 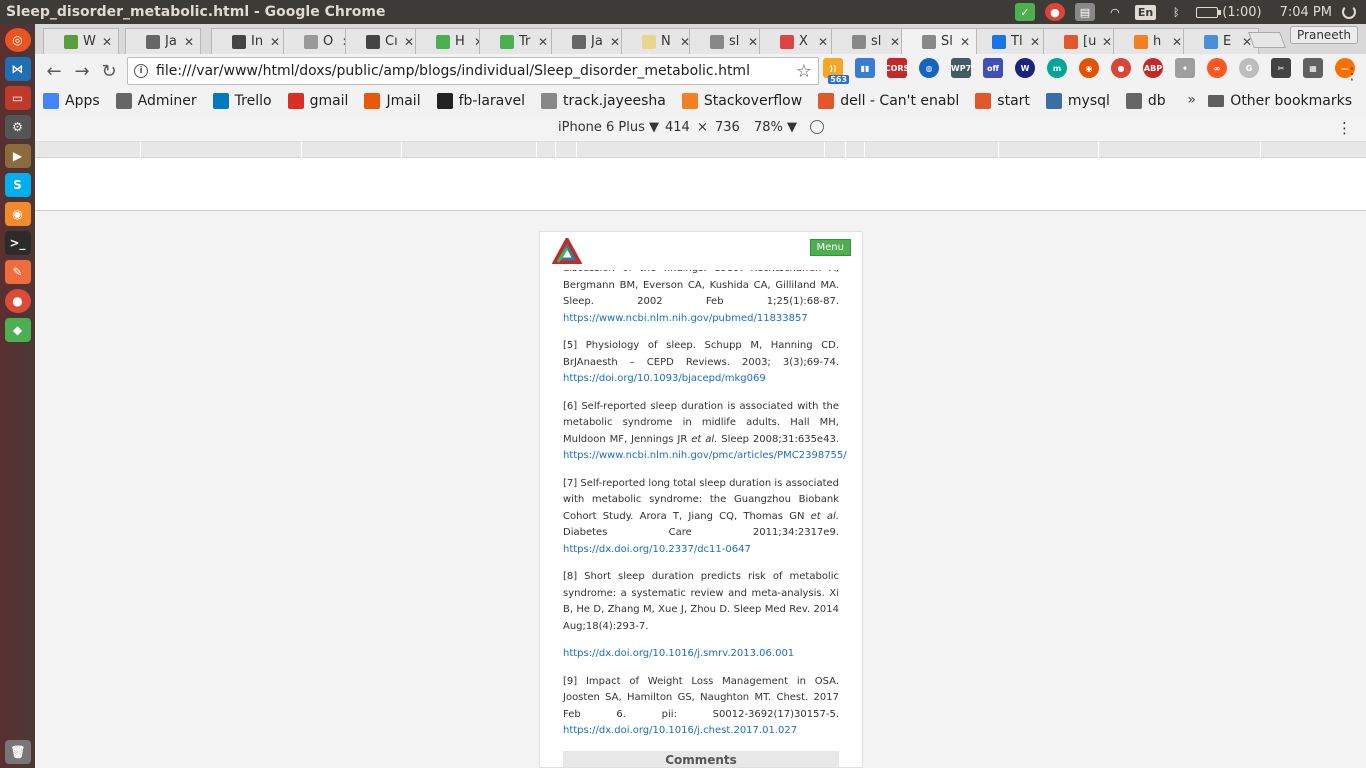 What do you see at coordinates (797, 41) in the screenshot?
I see `browser-tab: X ✕` at bounding box center [797, 41].